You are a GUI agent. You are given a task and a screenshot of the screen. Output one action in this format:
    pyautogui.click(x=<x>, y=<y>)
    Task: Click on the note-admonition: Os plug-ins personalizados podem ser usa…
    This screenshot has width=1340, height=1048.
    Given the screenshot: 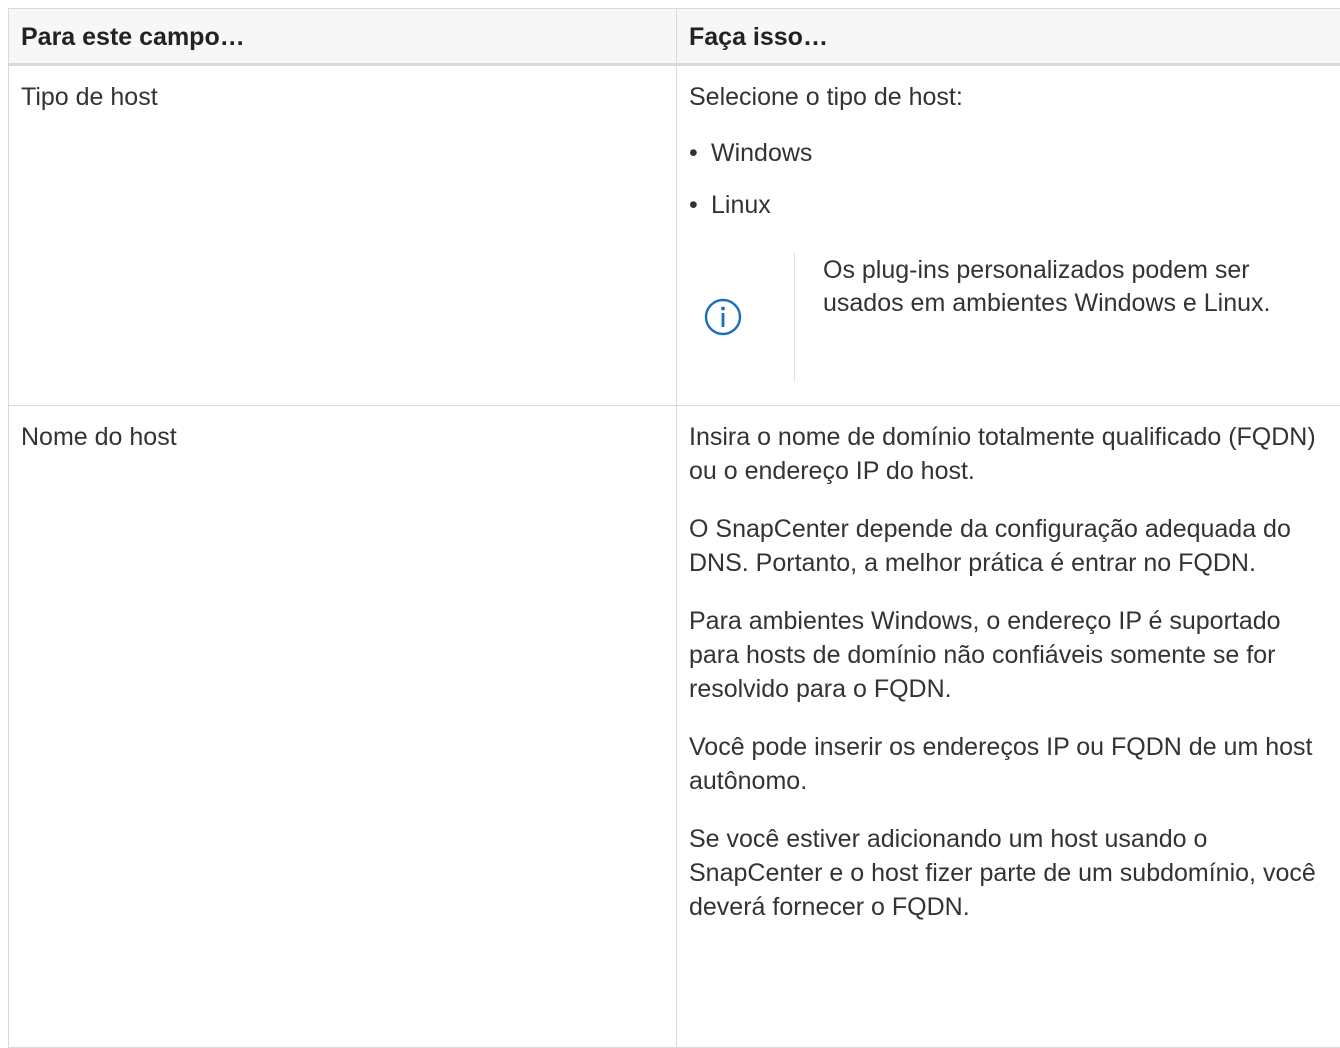 What is the action you would take?
    pyautogui.click(x=1008, y=317)
    